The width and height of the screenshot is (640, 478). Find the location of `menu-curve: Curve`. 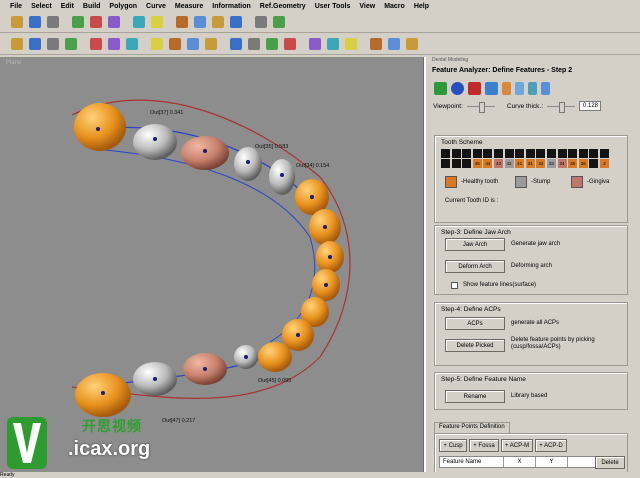

menu-curve: Curve is located at coordinates (156, 6).